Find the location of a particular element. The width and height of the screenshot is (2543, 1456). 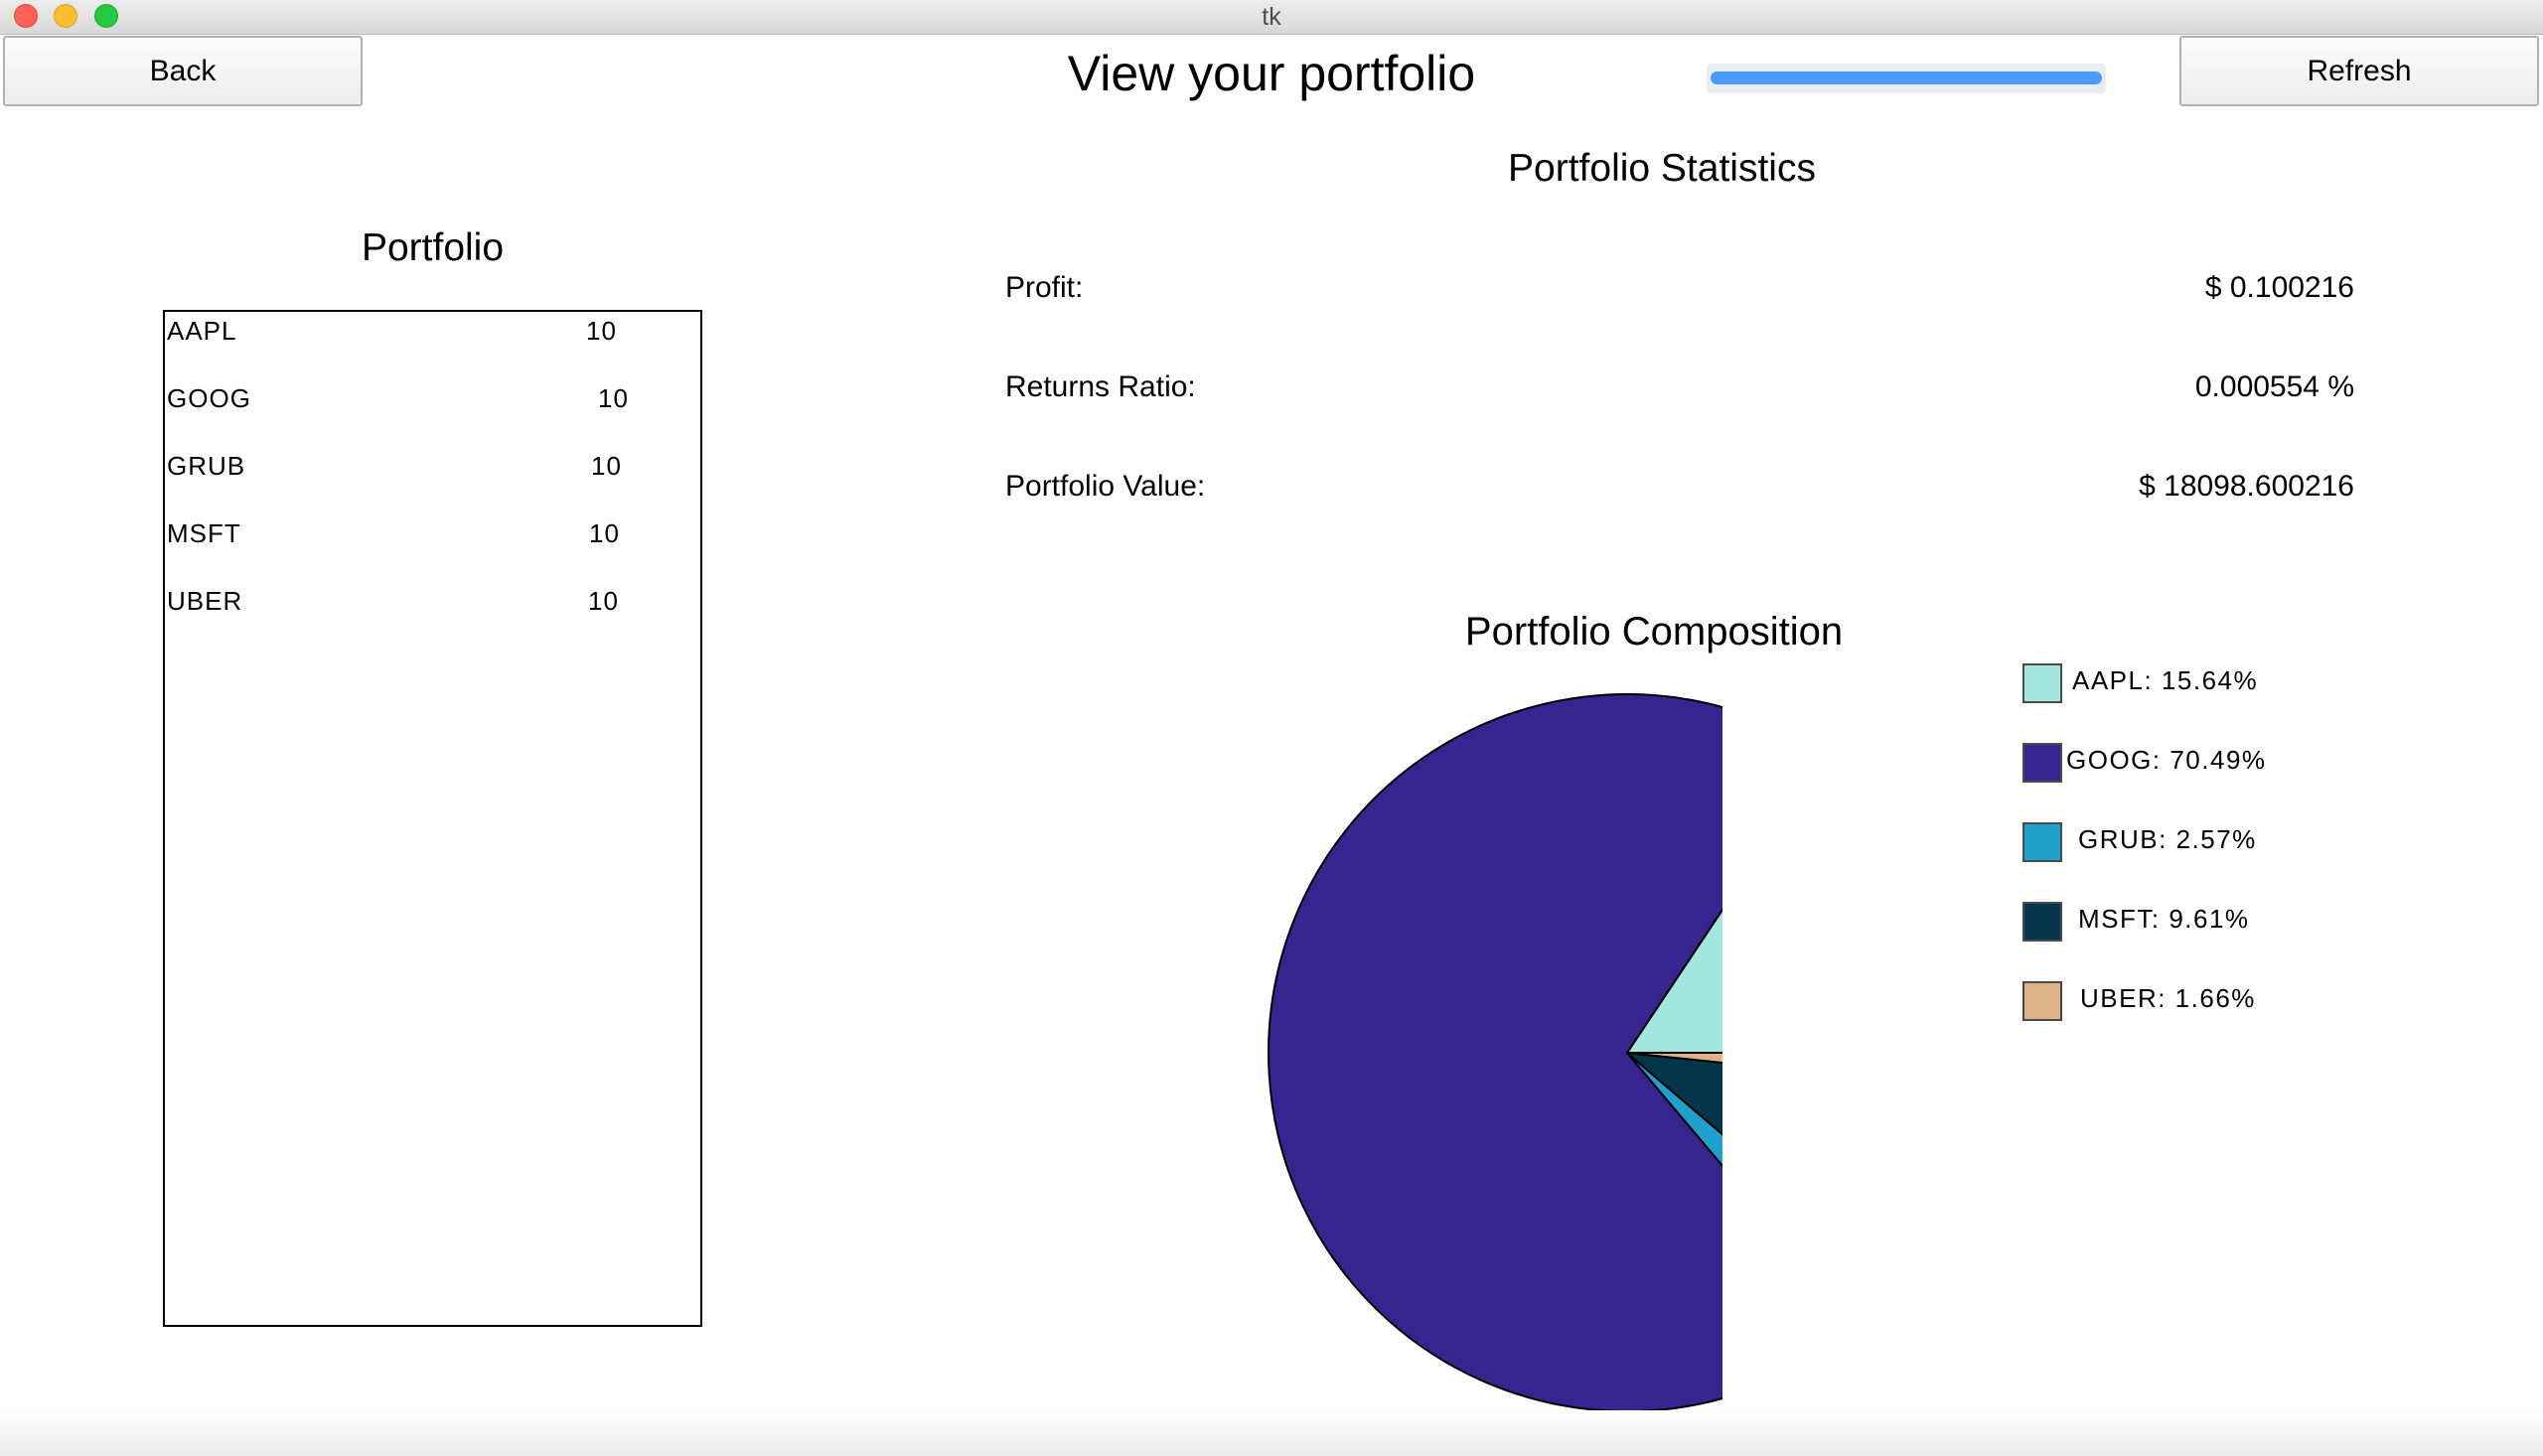

window-title: tk is located at coordinates (1271, 17).